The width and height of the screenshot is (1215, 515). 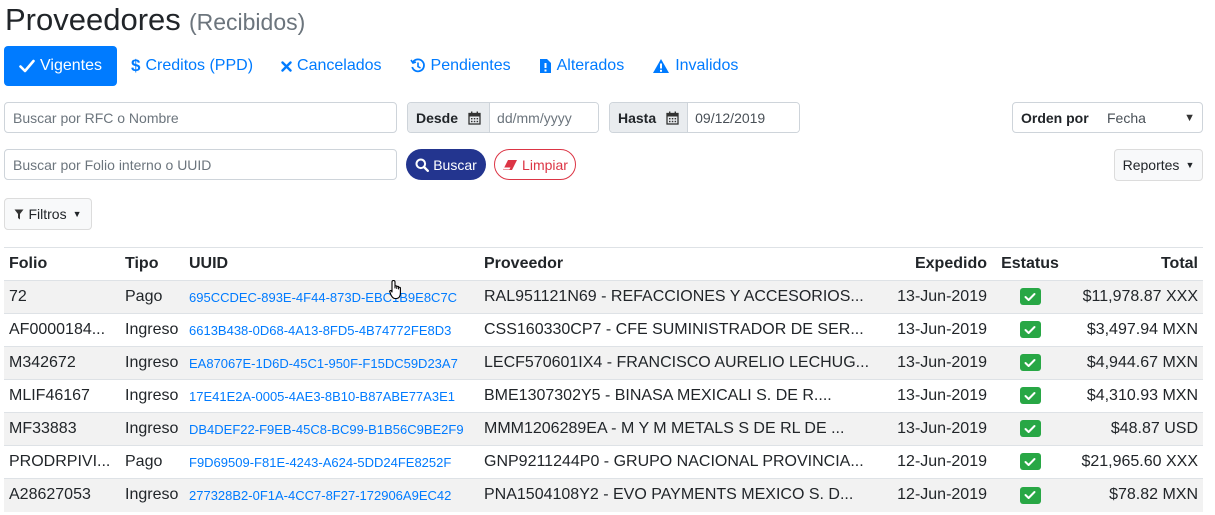 What do you see at coordinates (1135, 363) in the screenshot?
I see `total-cell: $4,944.67 MXN` at bounding box center [1135, 363].